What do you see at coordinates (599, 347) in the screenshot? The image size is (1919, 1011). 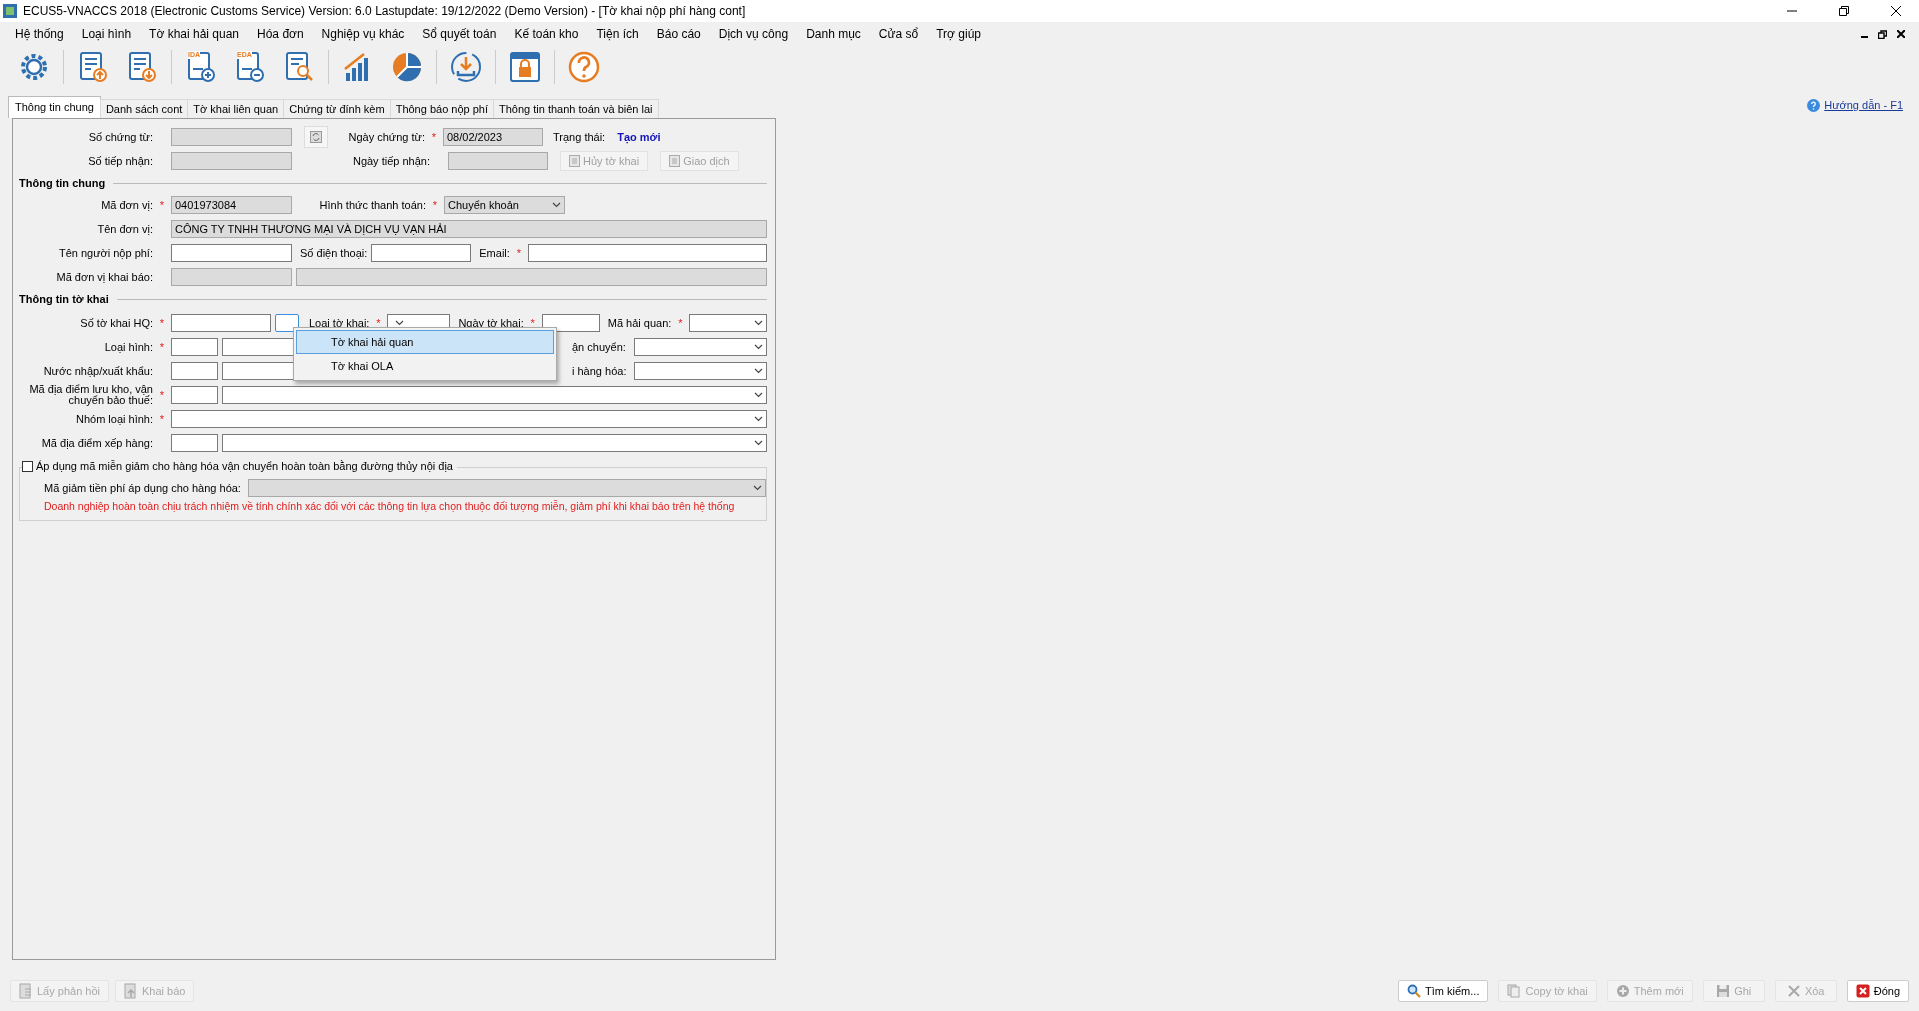 I see `field-label: ận chuyển:` at bounding box center [599, 347].